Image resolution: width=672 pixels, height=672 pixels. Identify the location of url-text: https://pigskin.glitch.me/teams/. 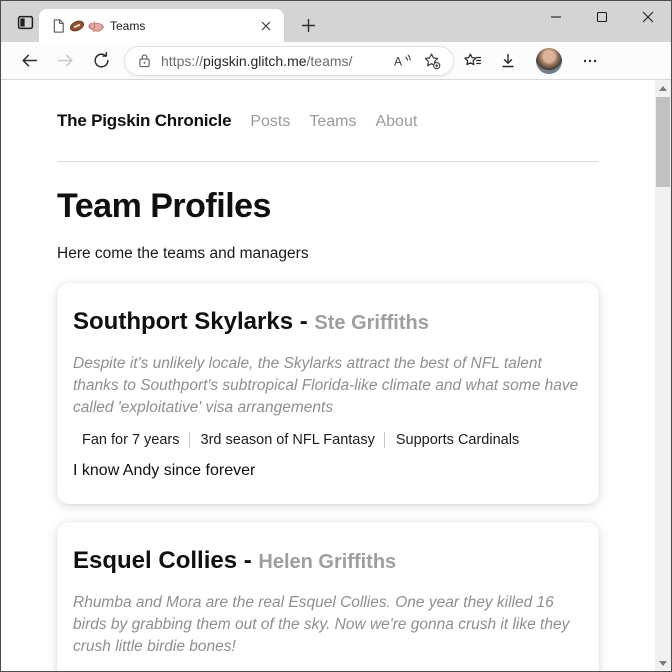
(274, 61).